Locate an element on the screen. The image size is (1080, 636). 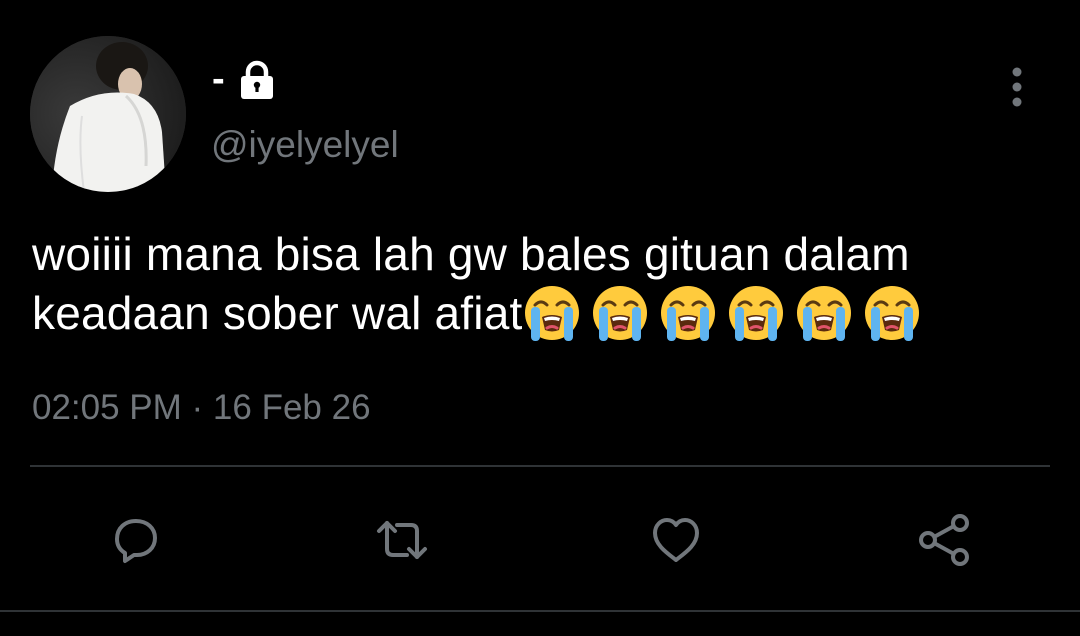
tweet-text-line-2-words: keadaan sober wal afiat is located at coordinates (277, 313).